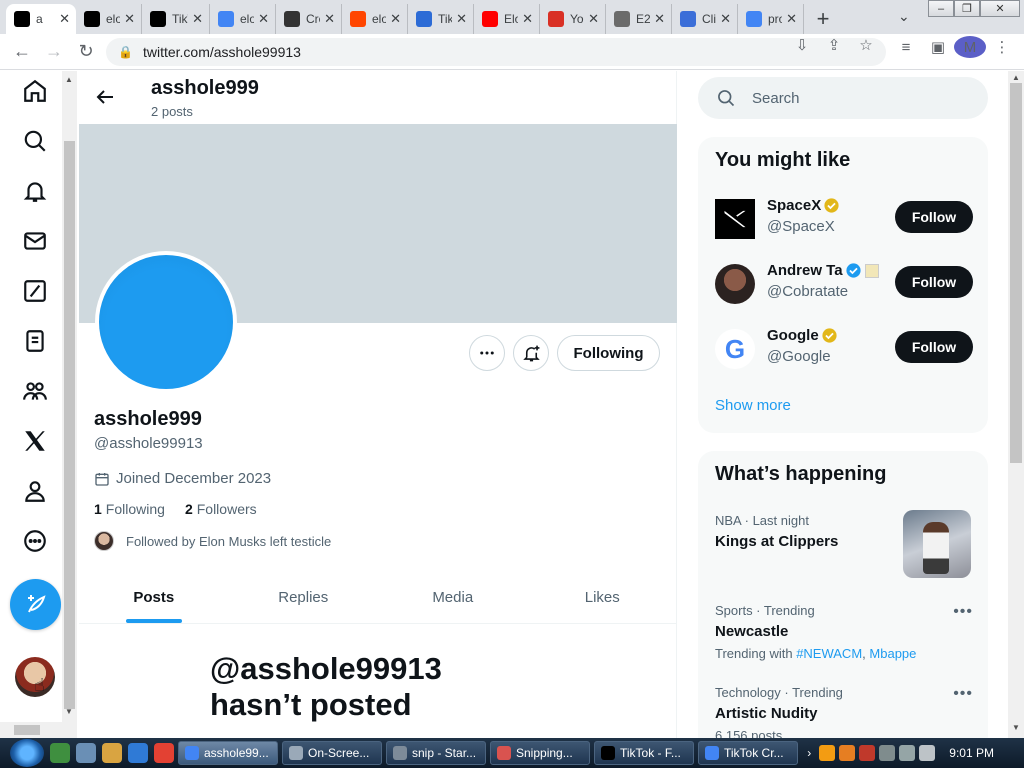  Describe the element at coordinates (304, 597) in the screenshot. I see `tab-replies: Replies` at that location.